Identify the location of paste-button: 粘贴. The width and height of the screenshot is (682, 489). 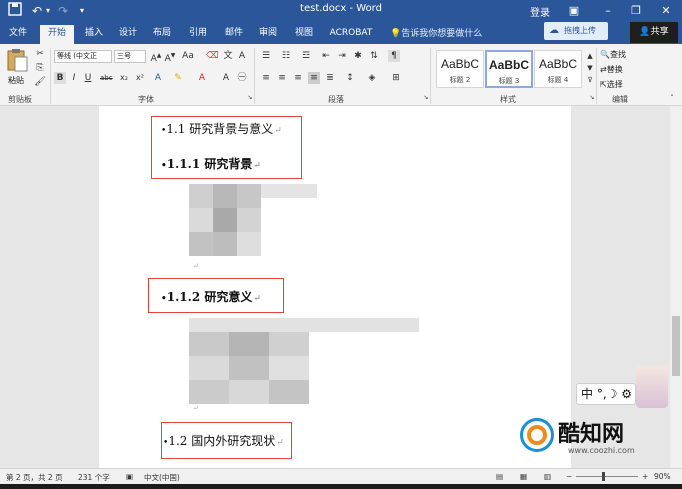
(18, 70).